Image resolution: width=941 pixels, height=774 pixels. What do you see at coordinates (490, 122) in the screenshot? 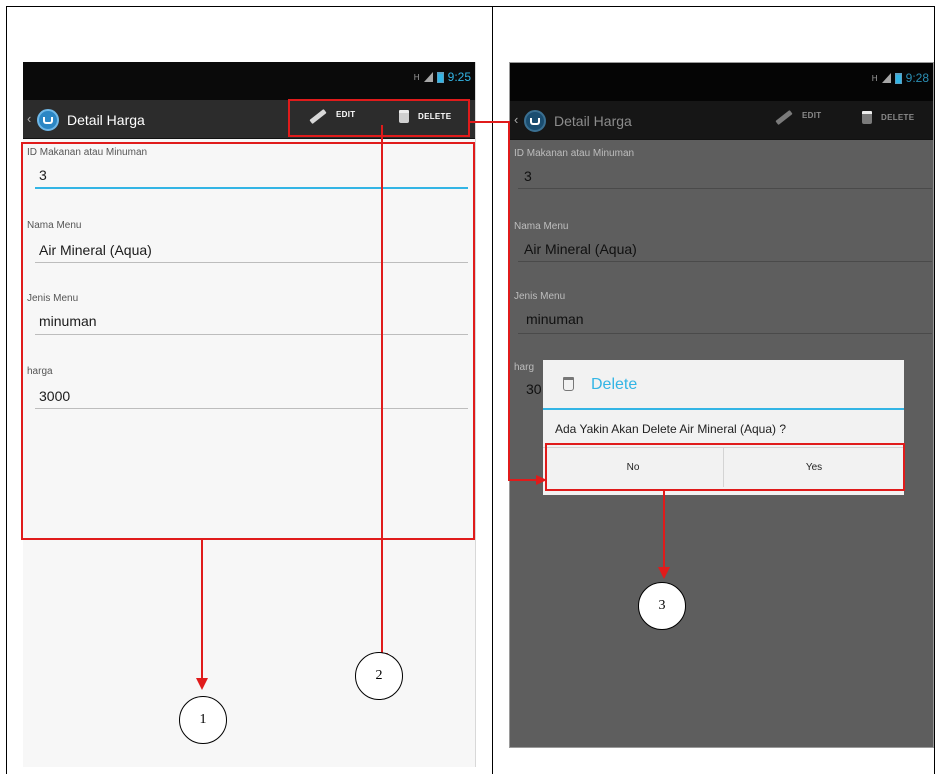
I see `annotation-connector-h` at bounding box center [490, 122].